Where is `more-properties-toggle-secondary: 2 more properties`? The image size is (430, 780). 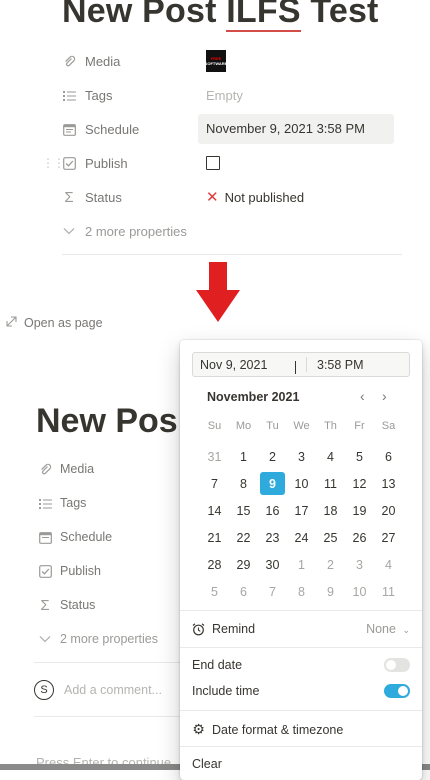 more-properties-toggle-secondary: 2 more properties is located at coordinates (98, 639).